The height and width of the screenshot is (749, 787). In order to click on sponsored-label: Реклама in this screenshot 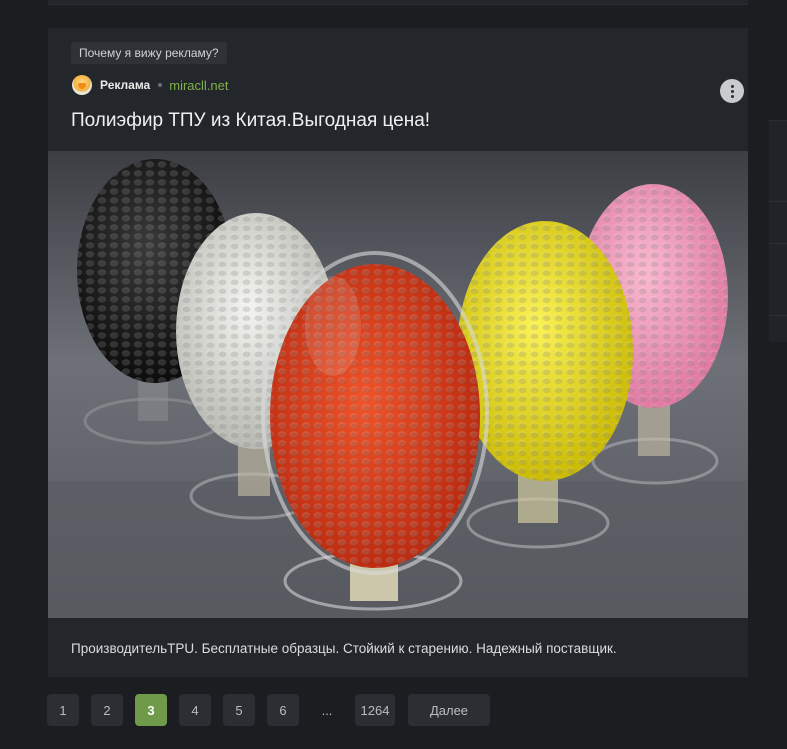, I will do `click(125, 85)`.